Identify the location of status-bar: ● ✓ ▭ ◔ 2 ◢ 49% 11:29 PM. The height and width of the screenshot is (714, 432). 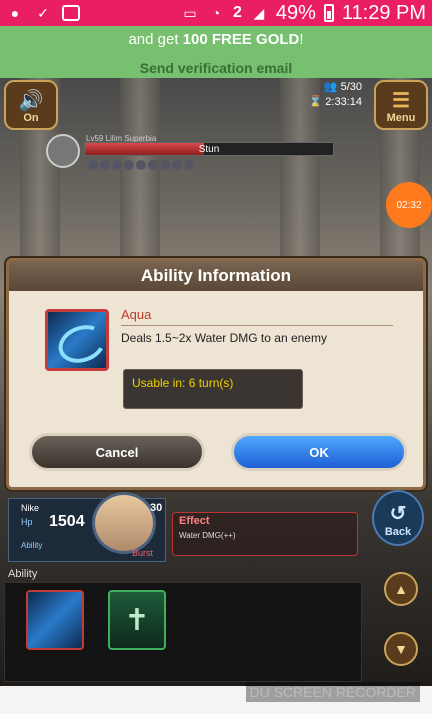
(216, 13).